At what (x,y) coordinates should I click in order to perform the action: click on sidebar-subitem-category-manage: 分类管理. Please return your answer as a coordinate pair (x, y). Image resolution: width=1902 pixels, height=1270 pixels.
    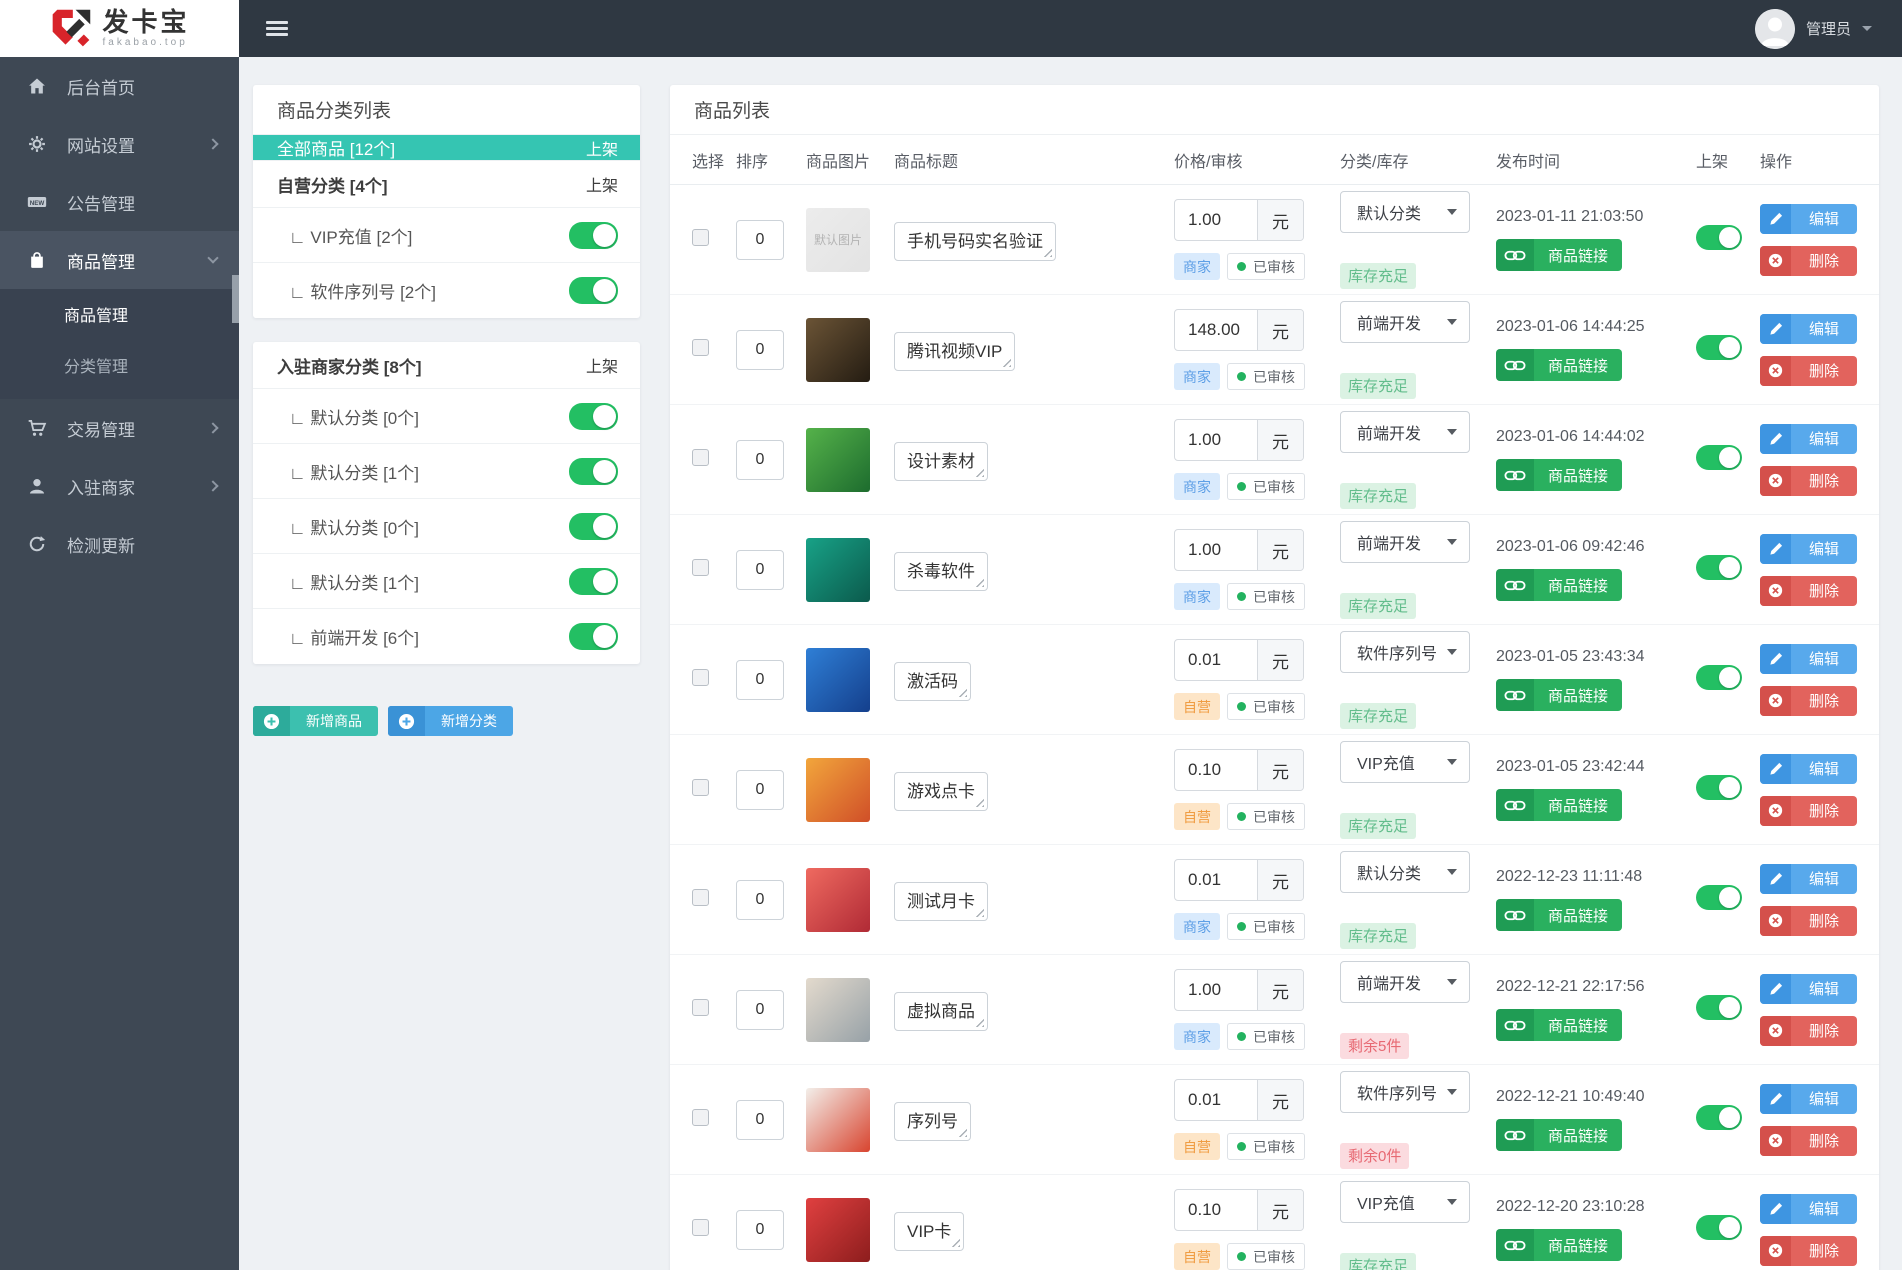
    Looking at the image, I should click on (119, 367).